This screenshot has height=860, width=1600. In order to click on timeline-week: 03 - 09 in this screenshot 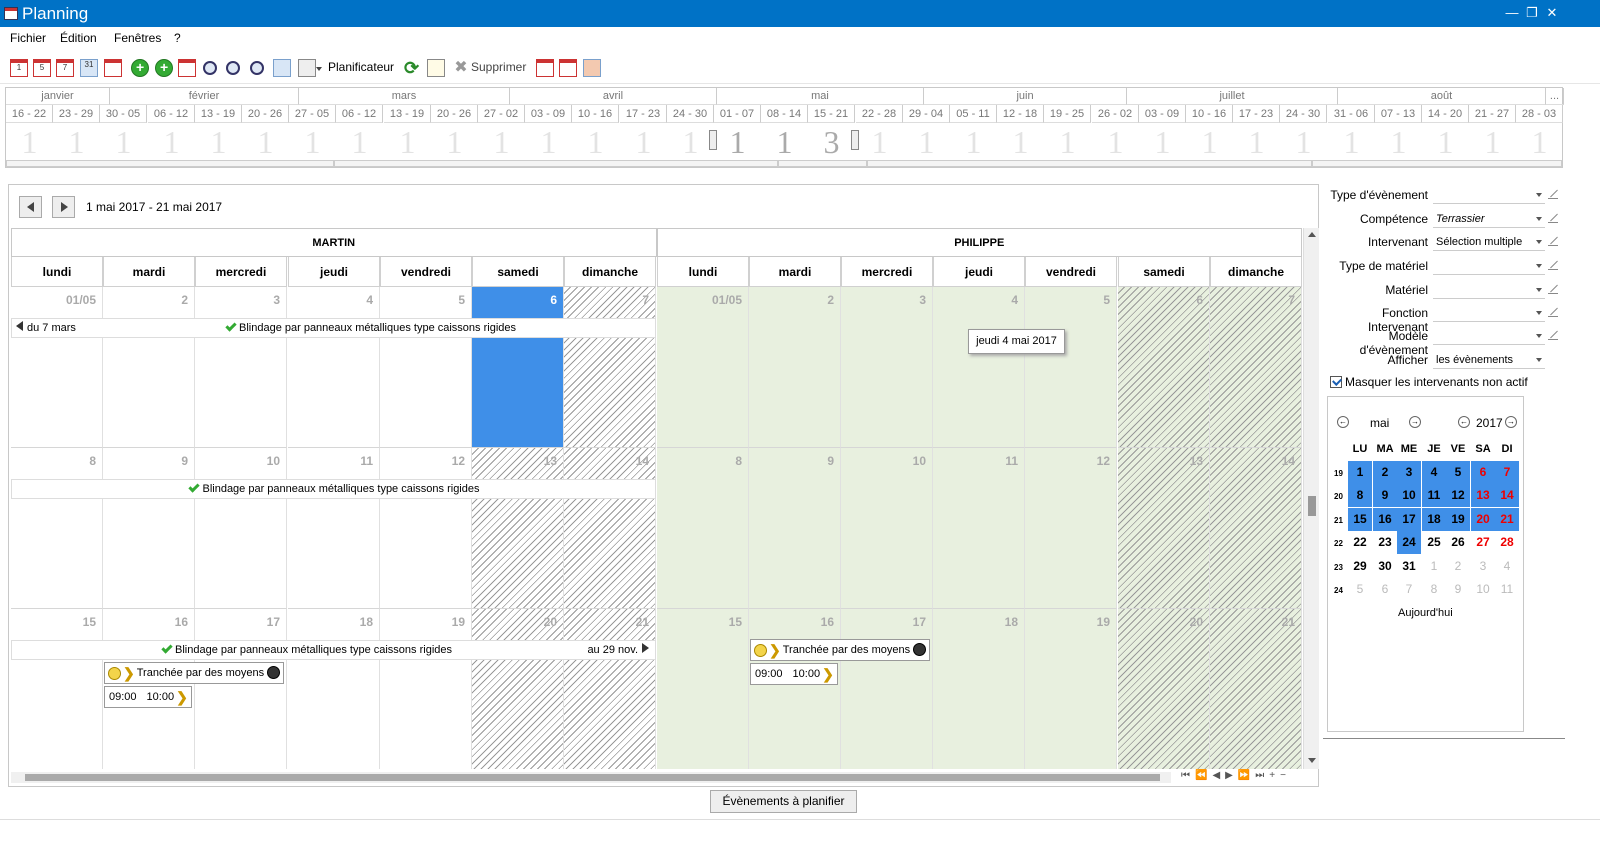, I will do `click(1162, 114)`.